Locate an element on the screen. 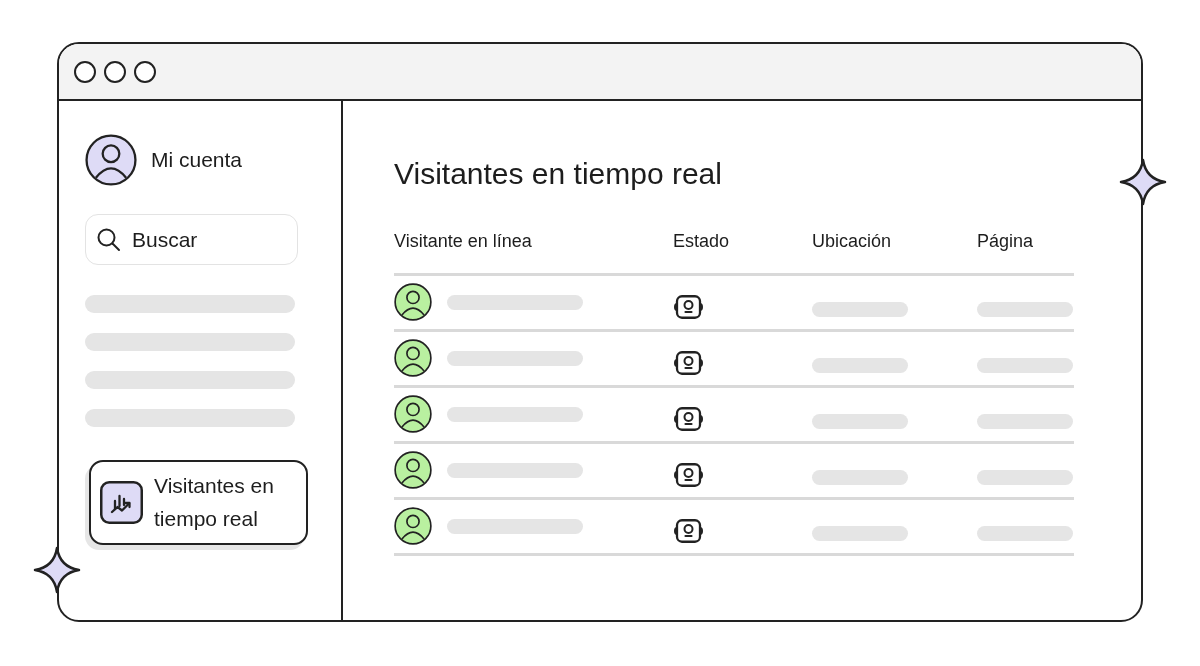  page-title: Visitantes en tiempo real is located at coordinates (558, 174).